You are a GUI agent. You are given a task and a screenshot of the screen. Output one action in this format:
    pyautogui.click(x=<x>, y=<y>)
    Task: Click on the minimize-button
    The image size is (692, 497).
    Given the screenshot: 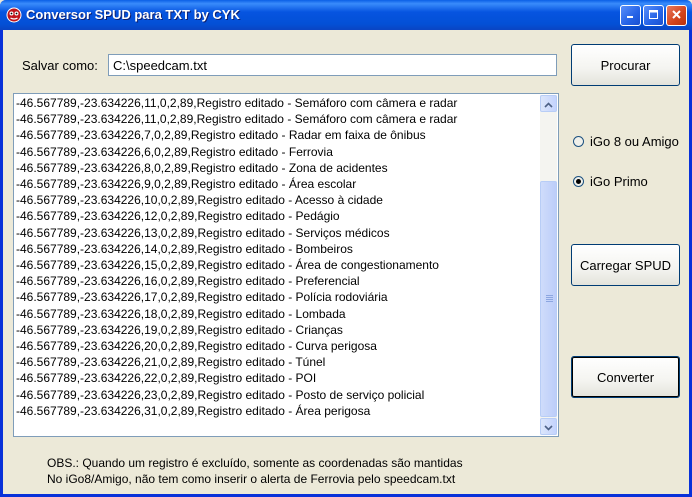 What is the action you would take?
    pyautogui.click(x=630, y=15)
    